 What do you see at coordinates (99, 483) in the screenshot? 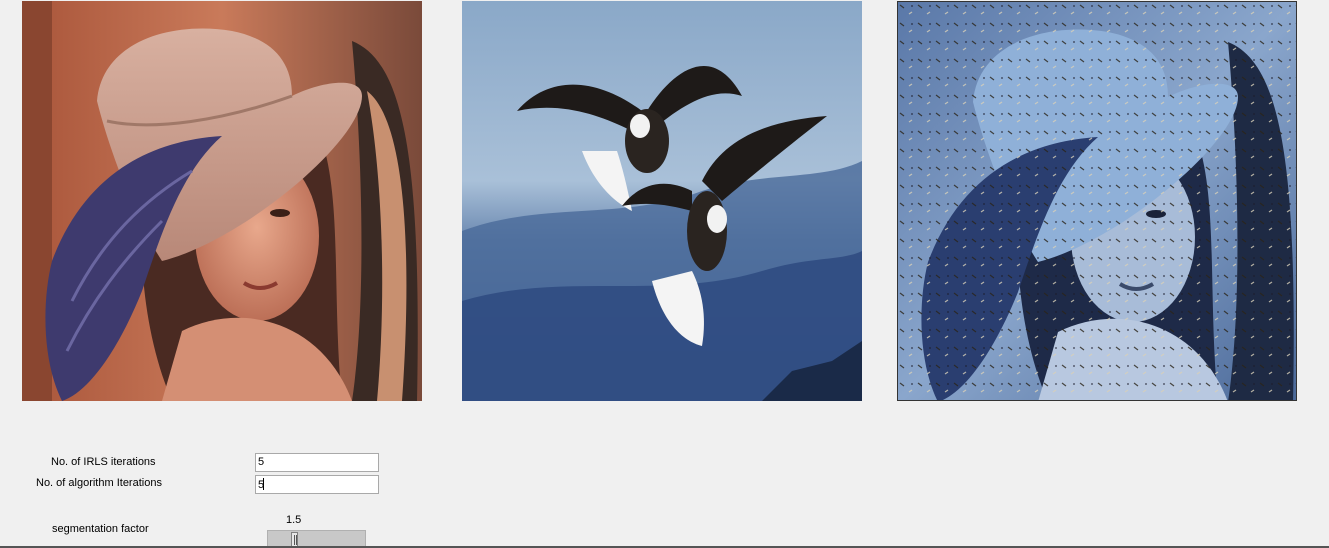
I see `algorithm-iterations-label: No. of algorithm Iterations` at bounding box center [99, 483].